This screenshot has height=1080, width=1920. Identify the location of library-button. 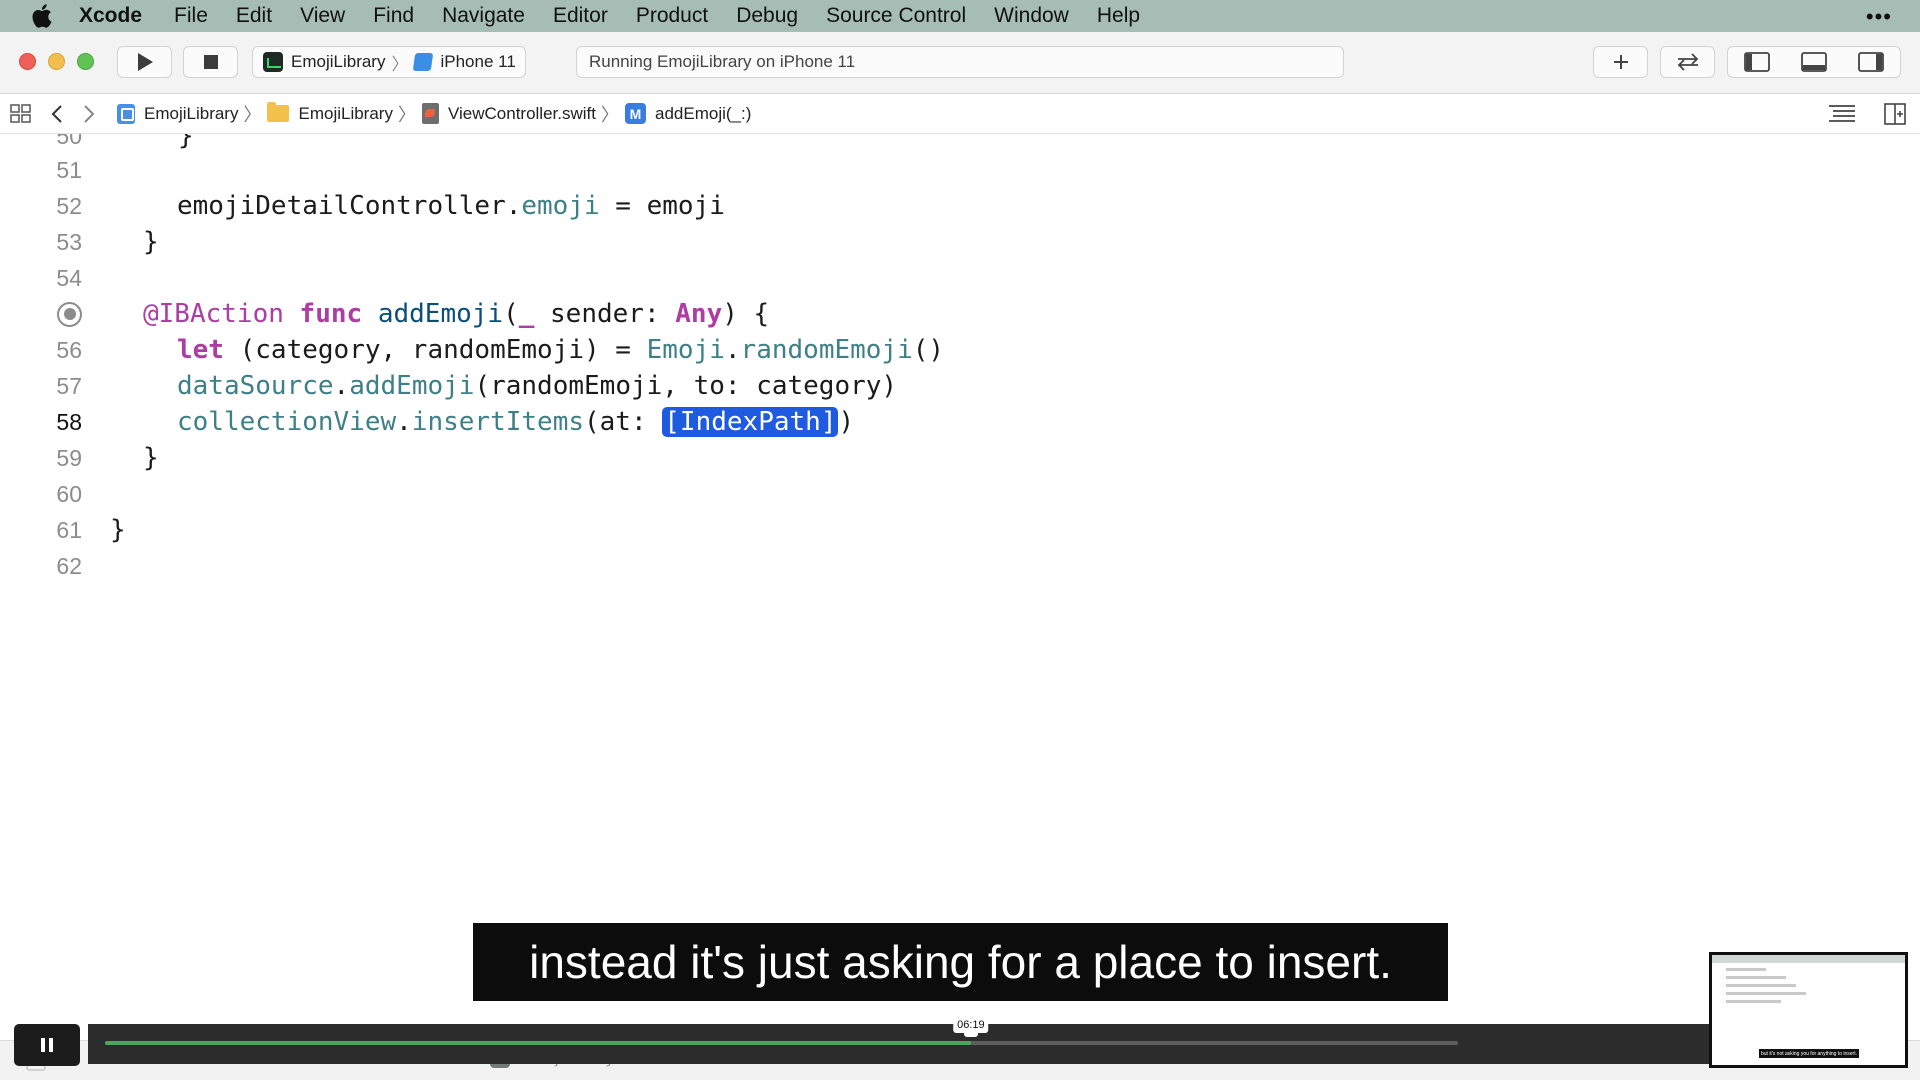
(1620, 62).